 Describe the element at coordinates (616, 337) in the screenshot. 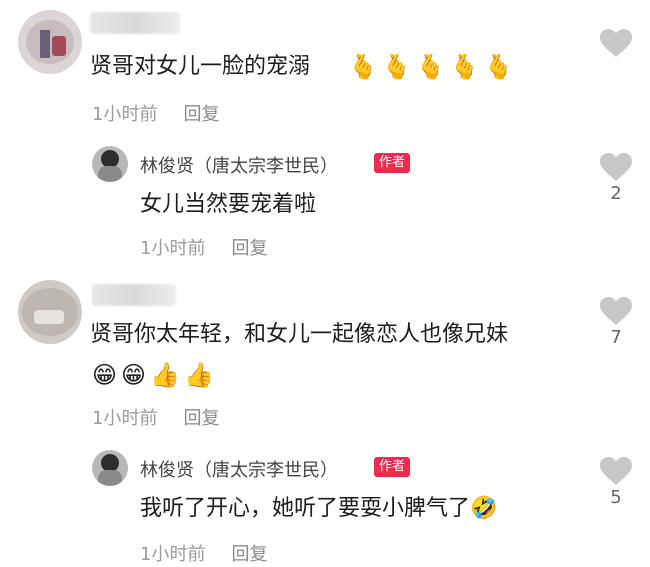

I see `like-count: 7` at that location.